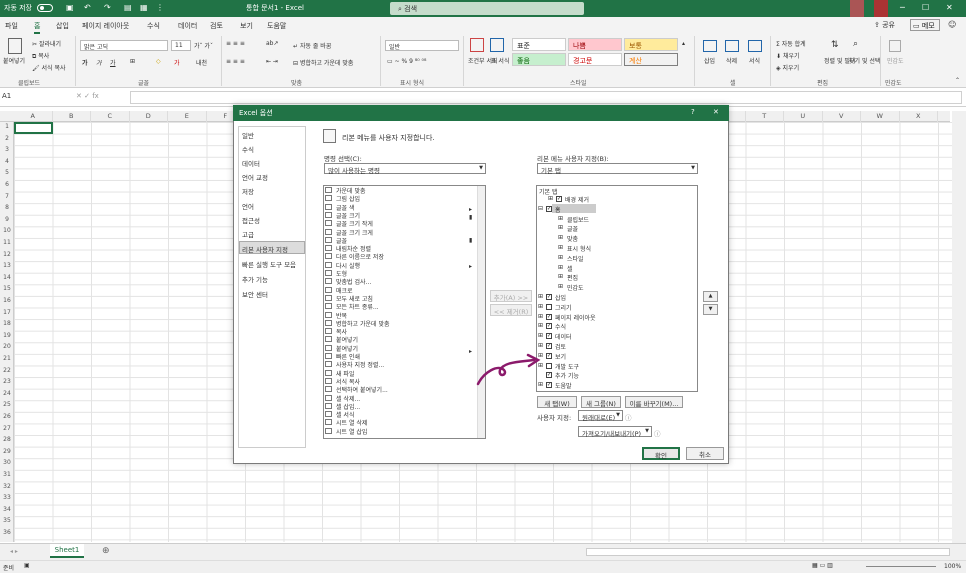 The width and height of the screenshot is (966, 573). I want to click on row-header: 23, so click(7, 381).